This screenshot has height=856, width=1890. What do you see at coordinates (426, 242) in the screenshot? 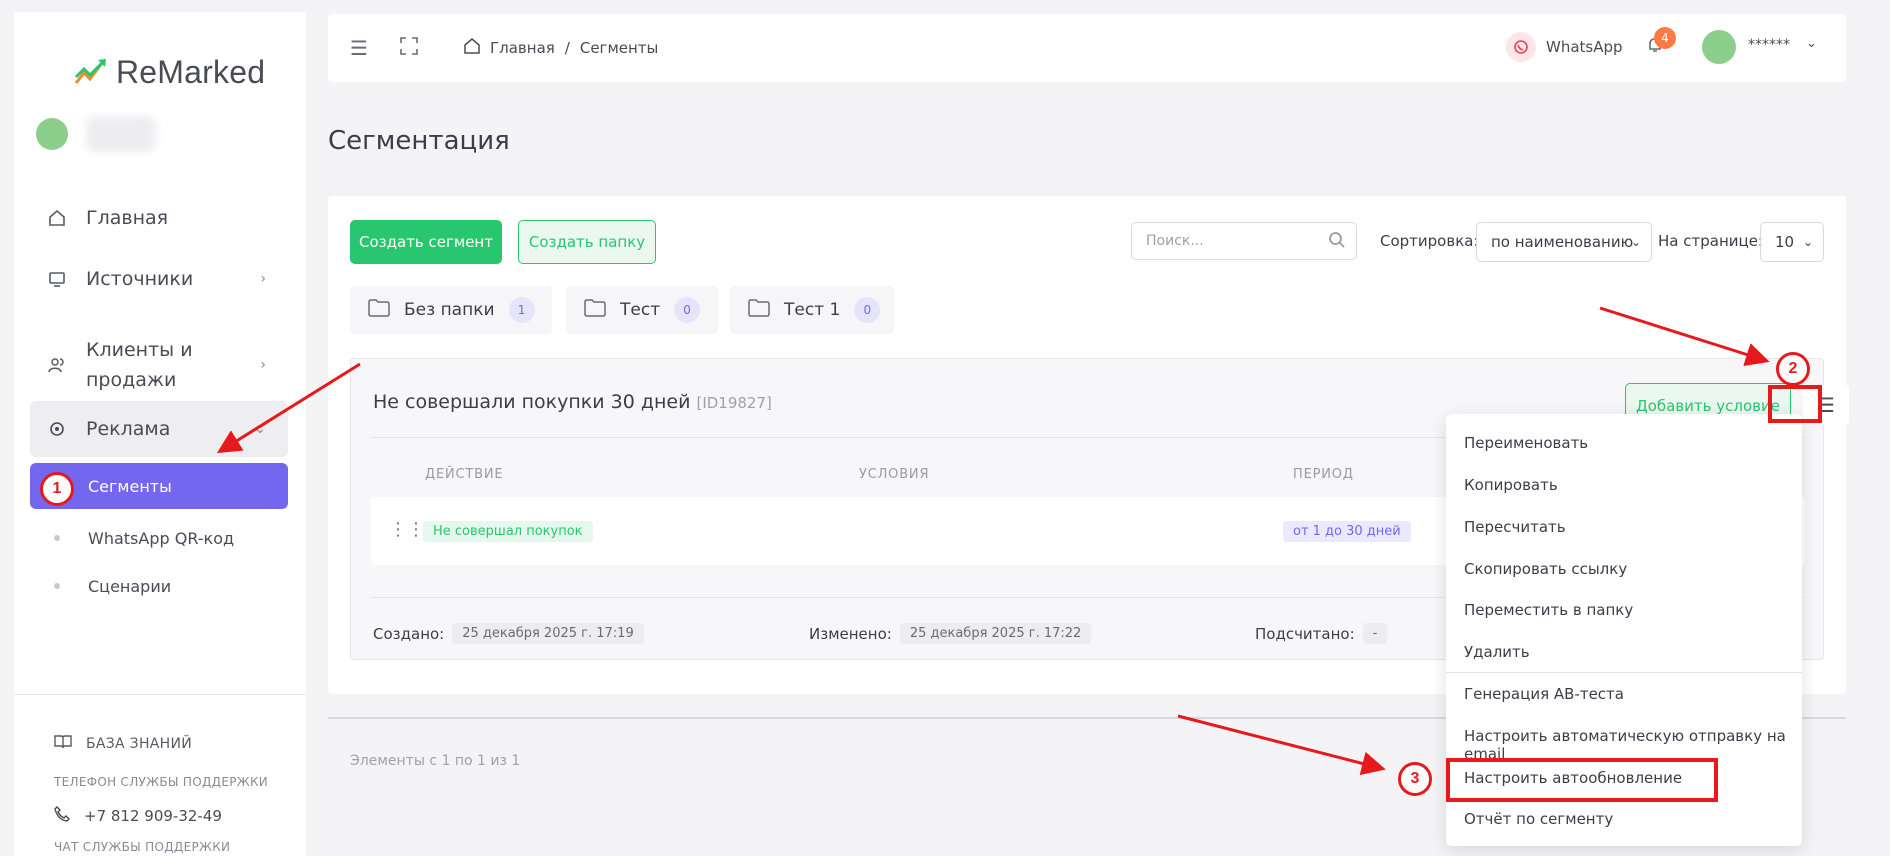
I see `create-segment-button: Создать сегмент` at bounding box center [426, 242].